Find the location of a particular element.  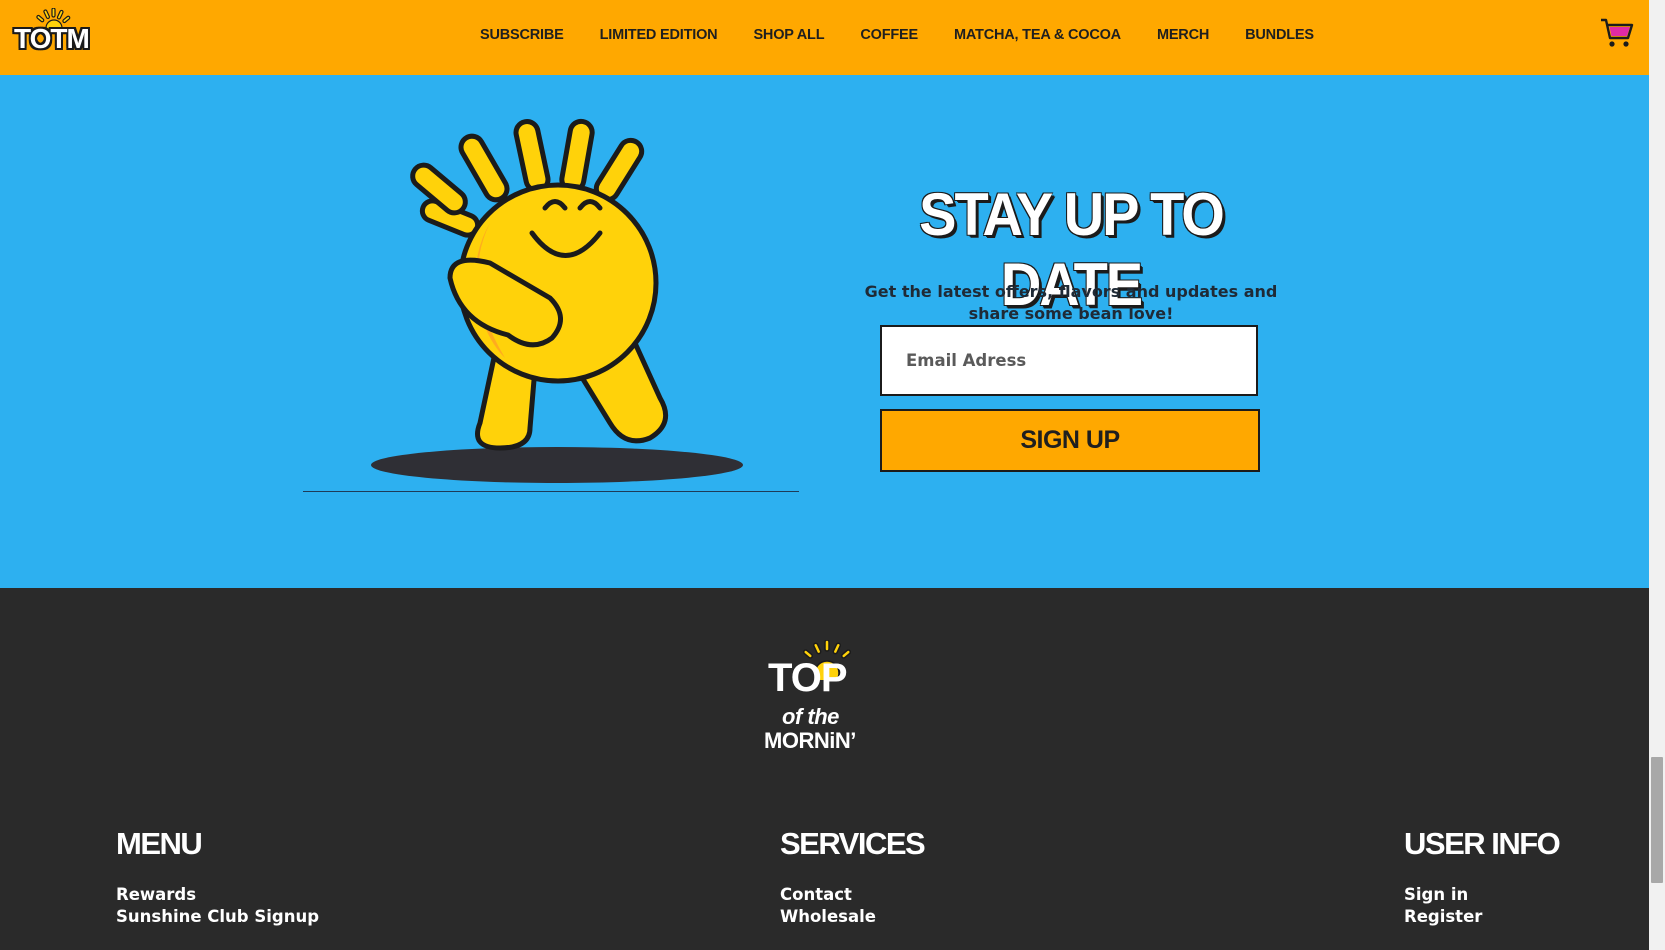

footer-user-info-heading: USER INFO is located at coordinates (1482, 843).